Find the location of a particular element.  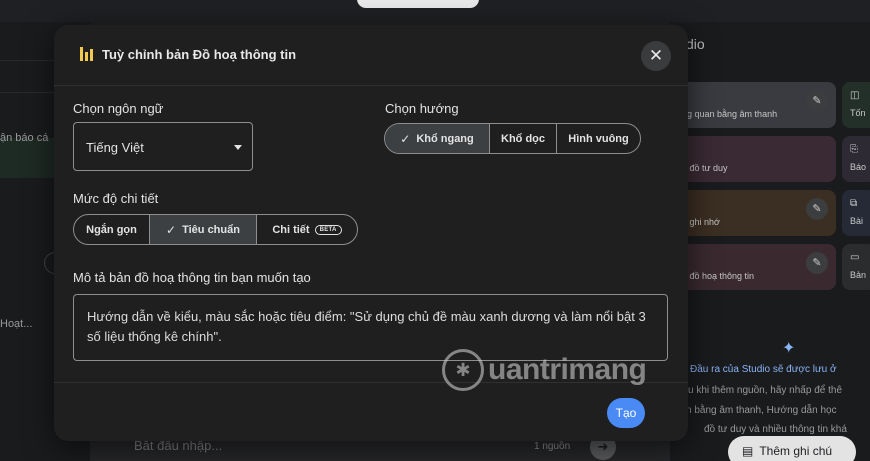

top-pill is located at coordinates (418, 4).